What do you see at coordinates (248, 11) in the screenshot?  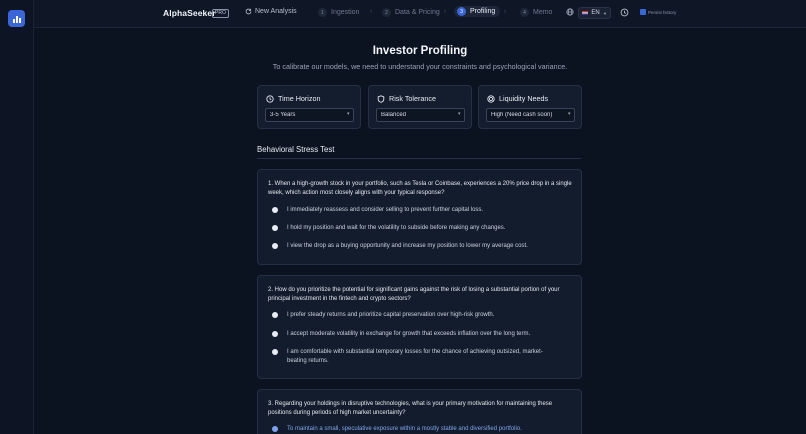 I see `refresh-icon` at bounding box center [248, 11].